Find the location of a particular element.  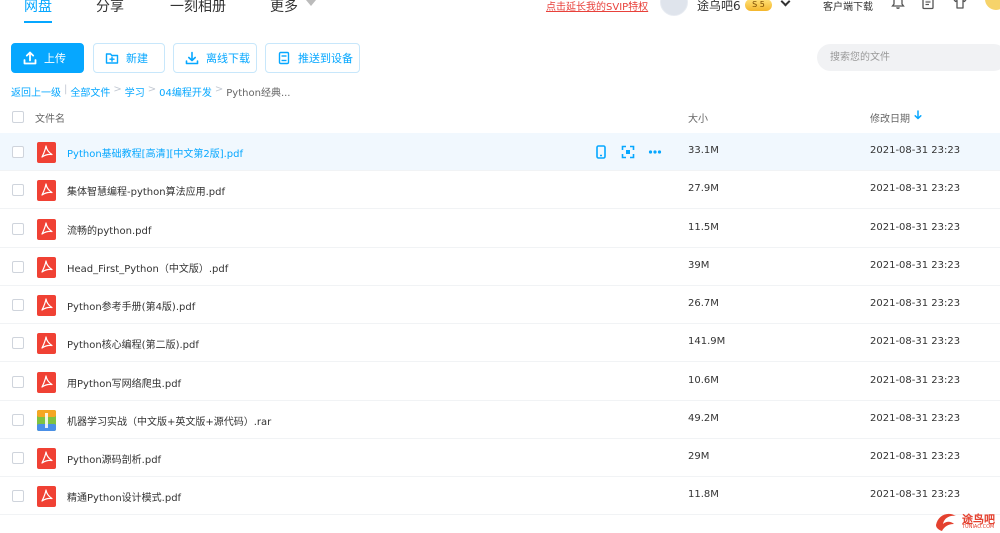

svip-renew-link: 点击延长我的SVIP特权 is located at coordinates (597, 6).